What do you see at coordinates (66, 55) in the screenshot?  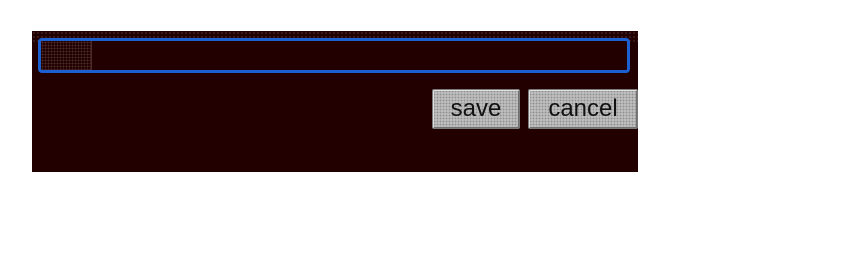 I see `field-prefix-box` at bounding box center [66, 55].